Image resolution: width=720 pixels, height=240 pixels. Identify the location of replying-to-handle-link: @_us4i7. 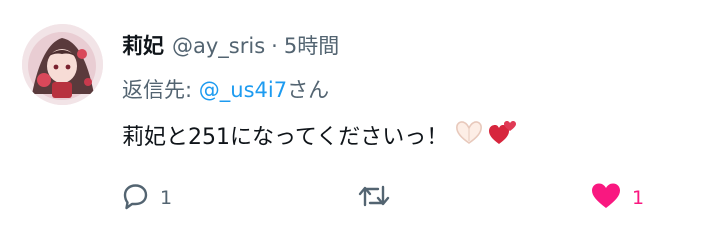
(243, 90).